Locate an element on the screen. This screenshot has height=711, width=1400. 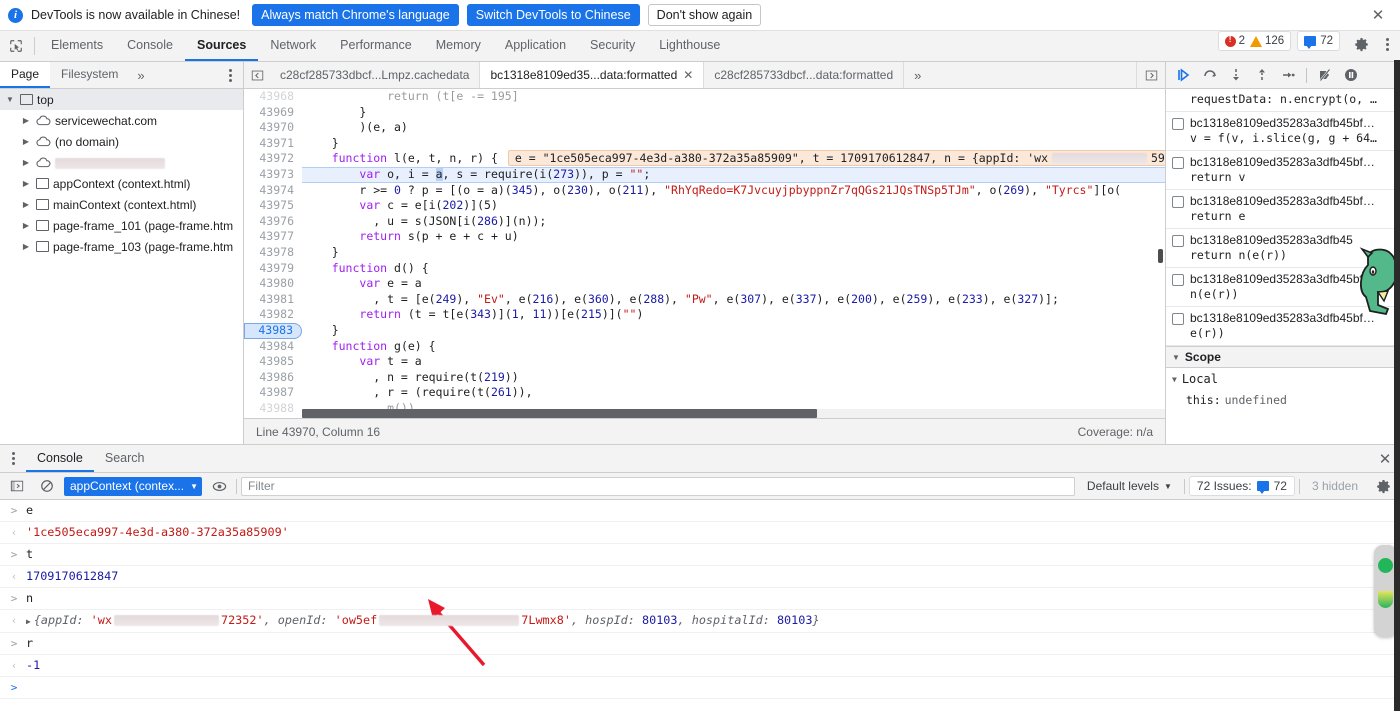
navigator-options-icon is located at coordinates (230, 75).